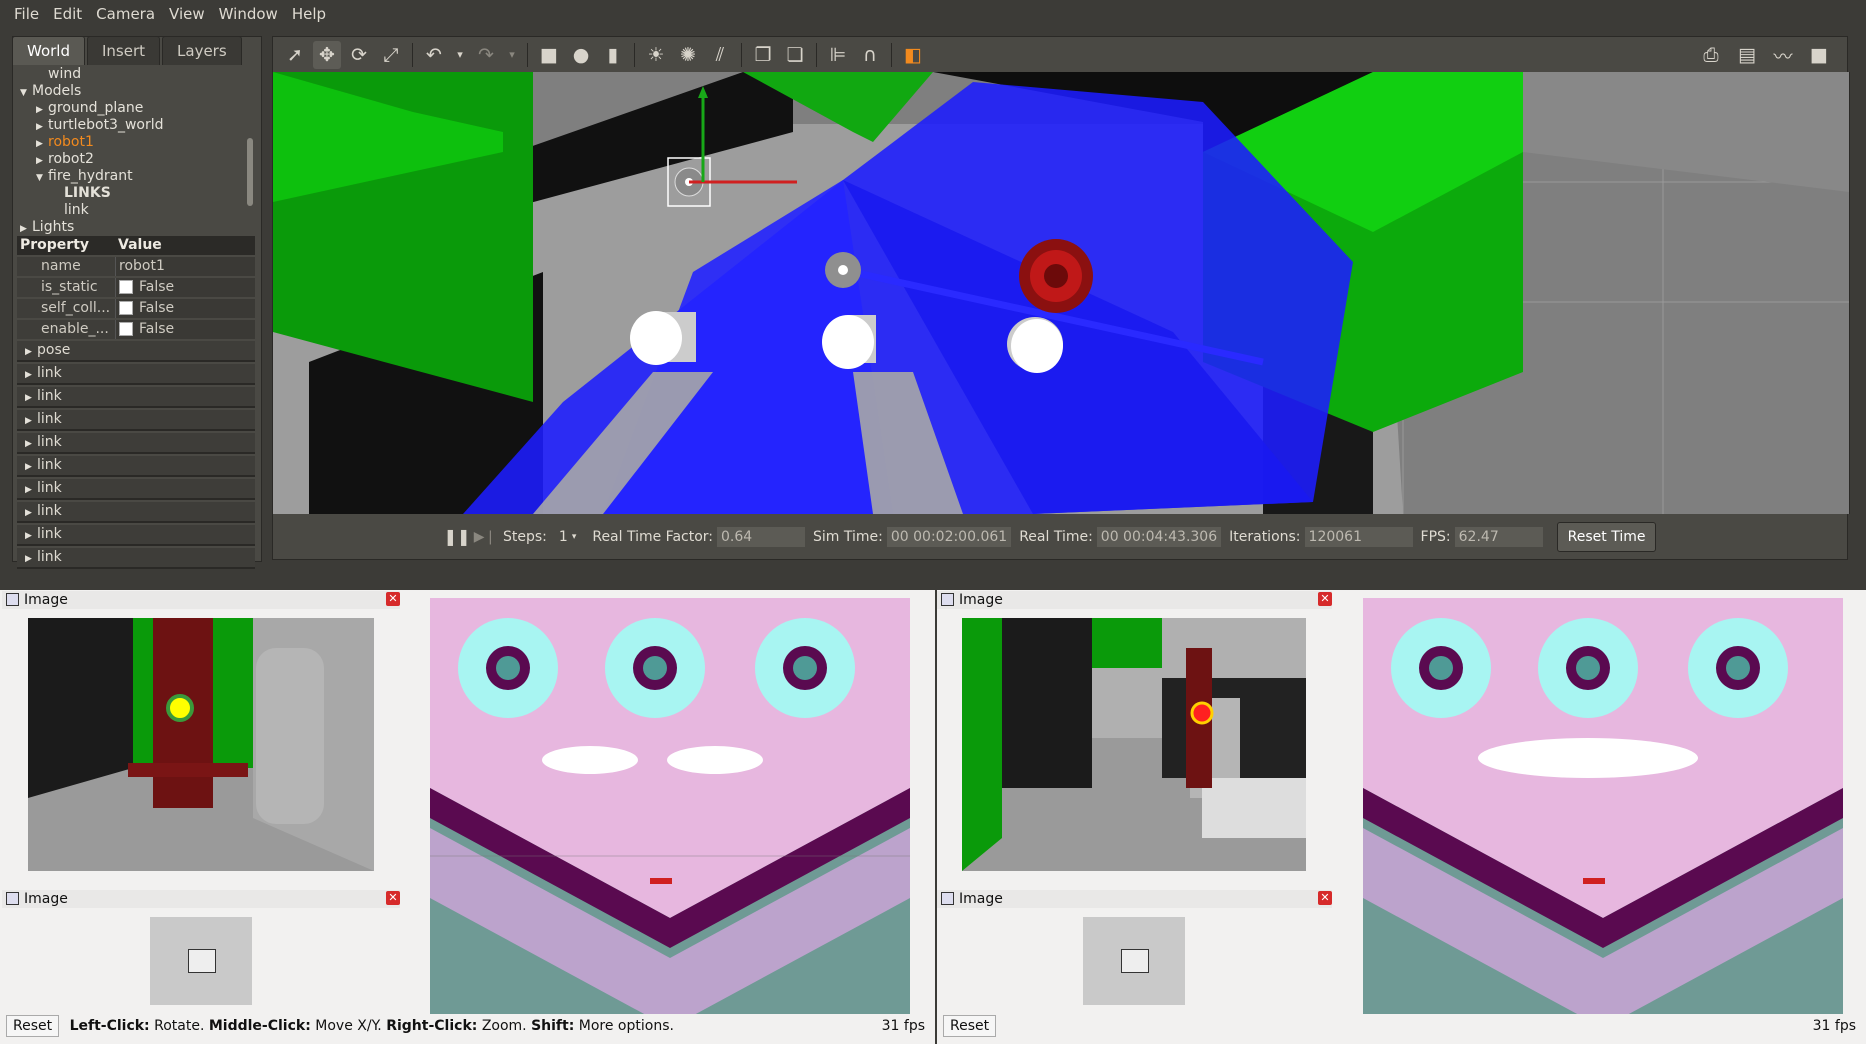  Describe the element at coordinates (295, 55) in the screenshot. I see `select-mode-icon: ➚` at that location.